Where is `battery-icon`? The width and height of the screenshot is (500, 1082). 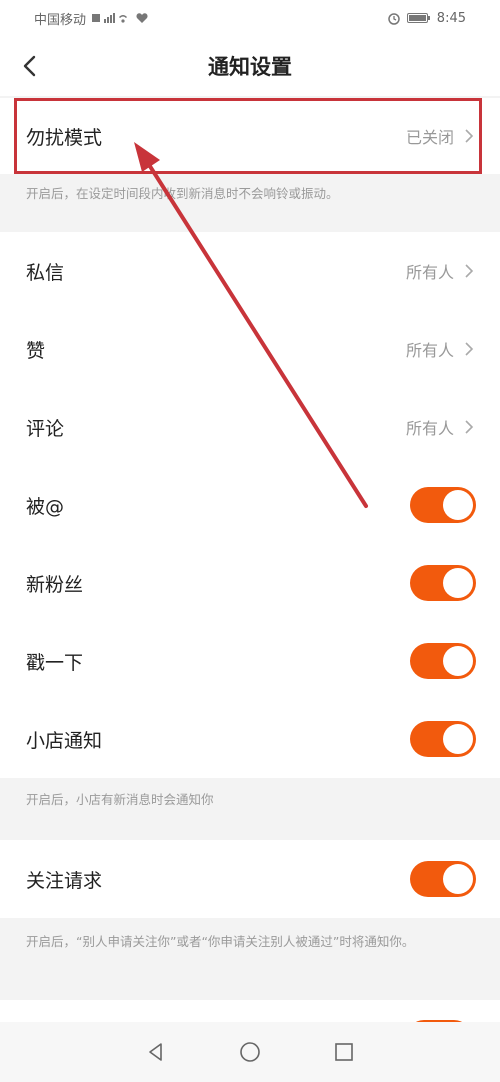 battery-icon is located at coordinates (418, 18).